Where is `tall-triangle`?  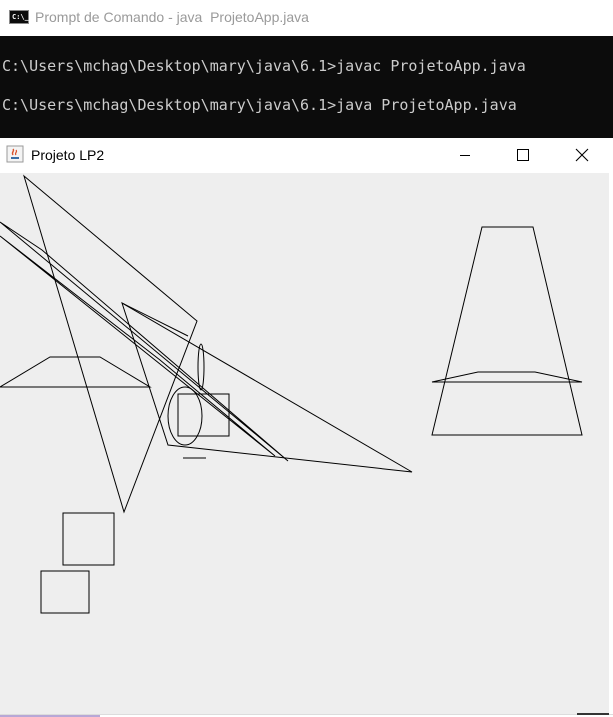 tall-triangle is located at coordinates (110, 344).